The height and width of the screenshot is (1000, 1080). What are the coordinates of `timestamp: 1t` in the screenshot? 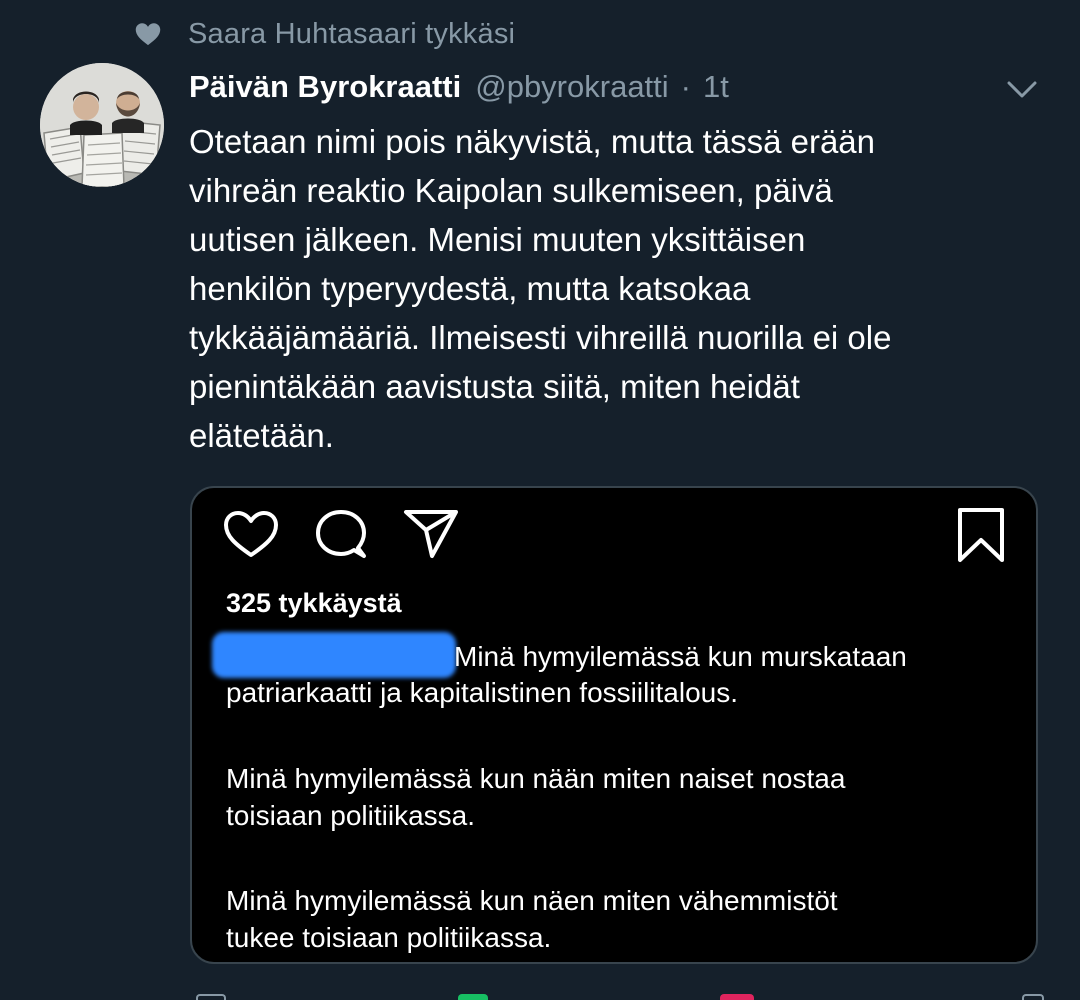 It's located at (716, 87).